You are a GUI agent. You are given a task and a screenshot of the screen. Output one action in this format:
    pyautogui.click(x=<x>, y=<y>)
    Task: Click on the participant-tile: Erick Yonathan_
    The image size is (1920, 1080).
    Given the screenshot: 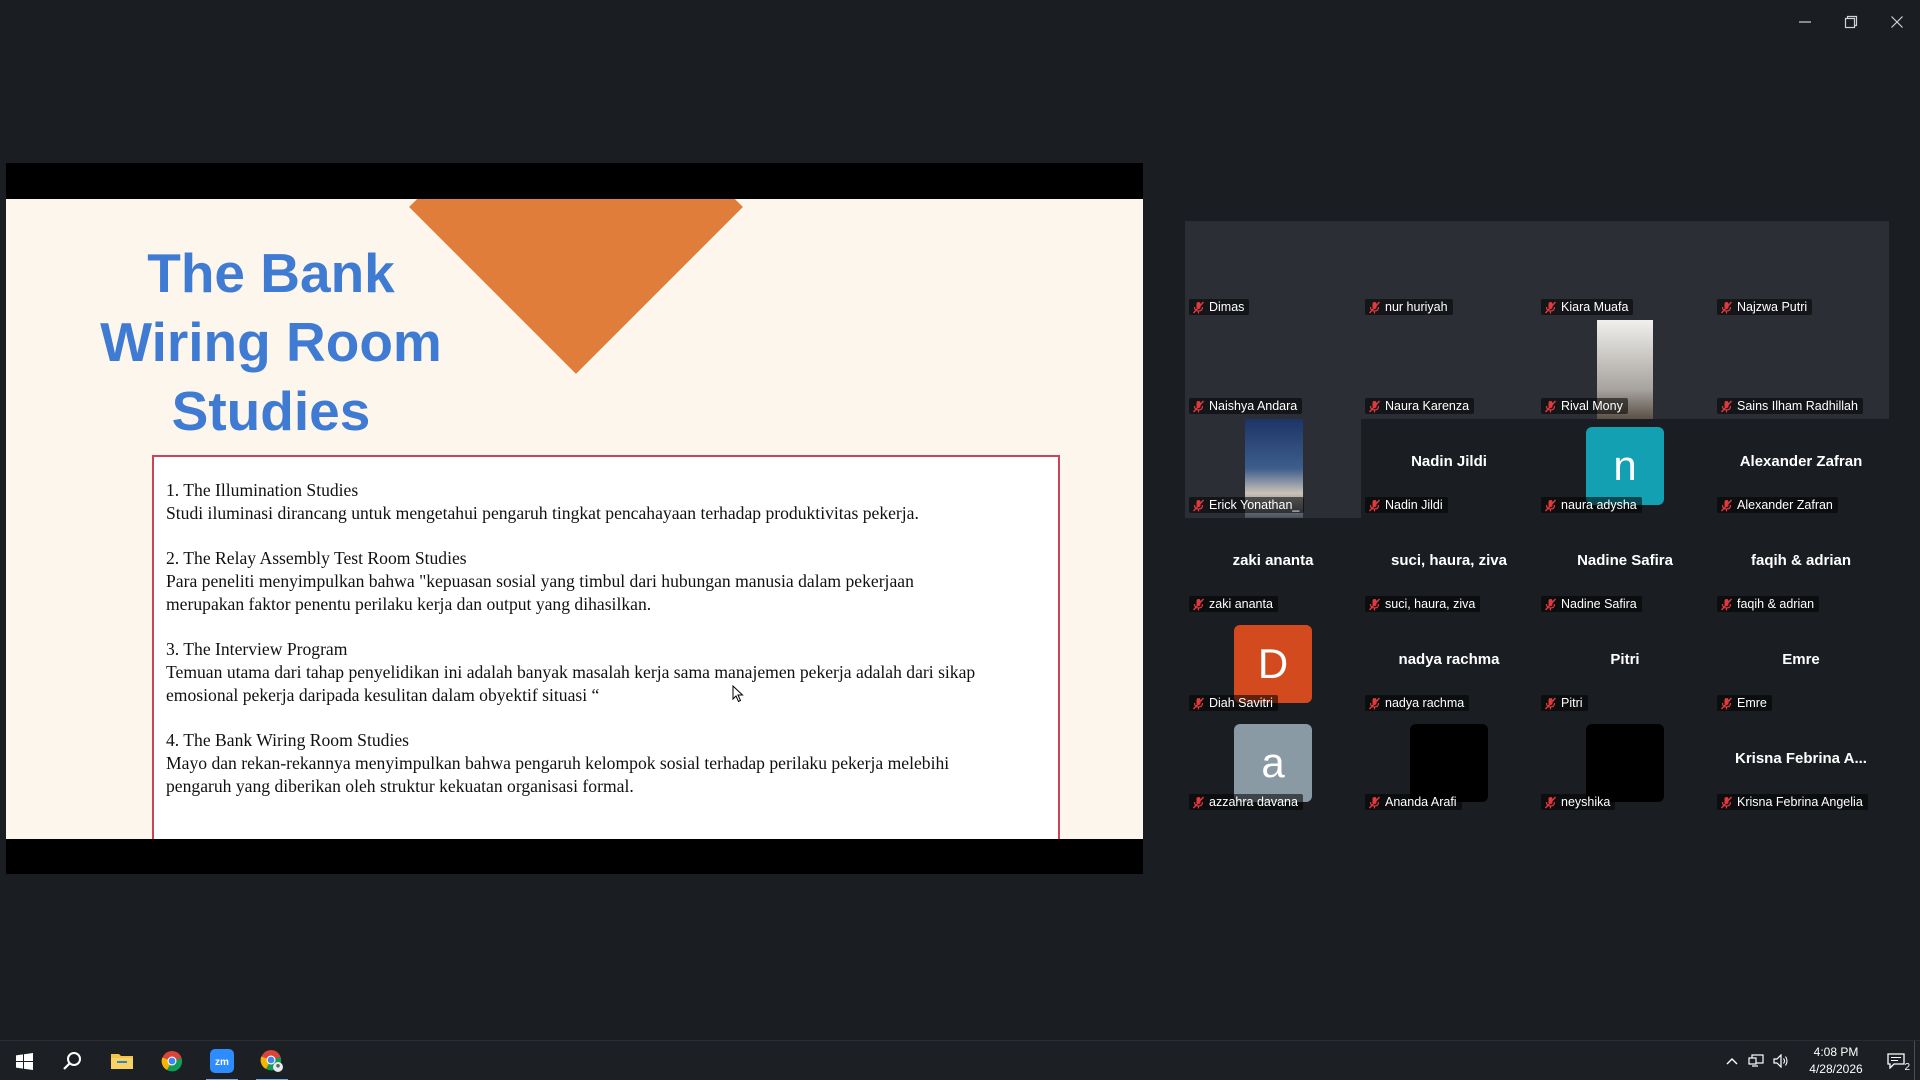 What is the action you would take?
    pyautogui.click(x=1273, y=468)
    